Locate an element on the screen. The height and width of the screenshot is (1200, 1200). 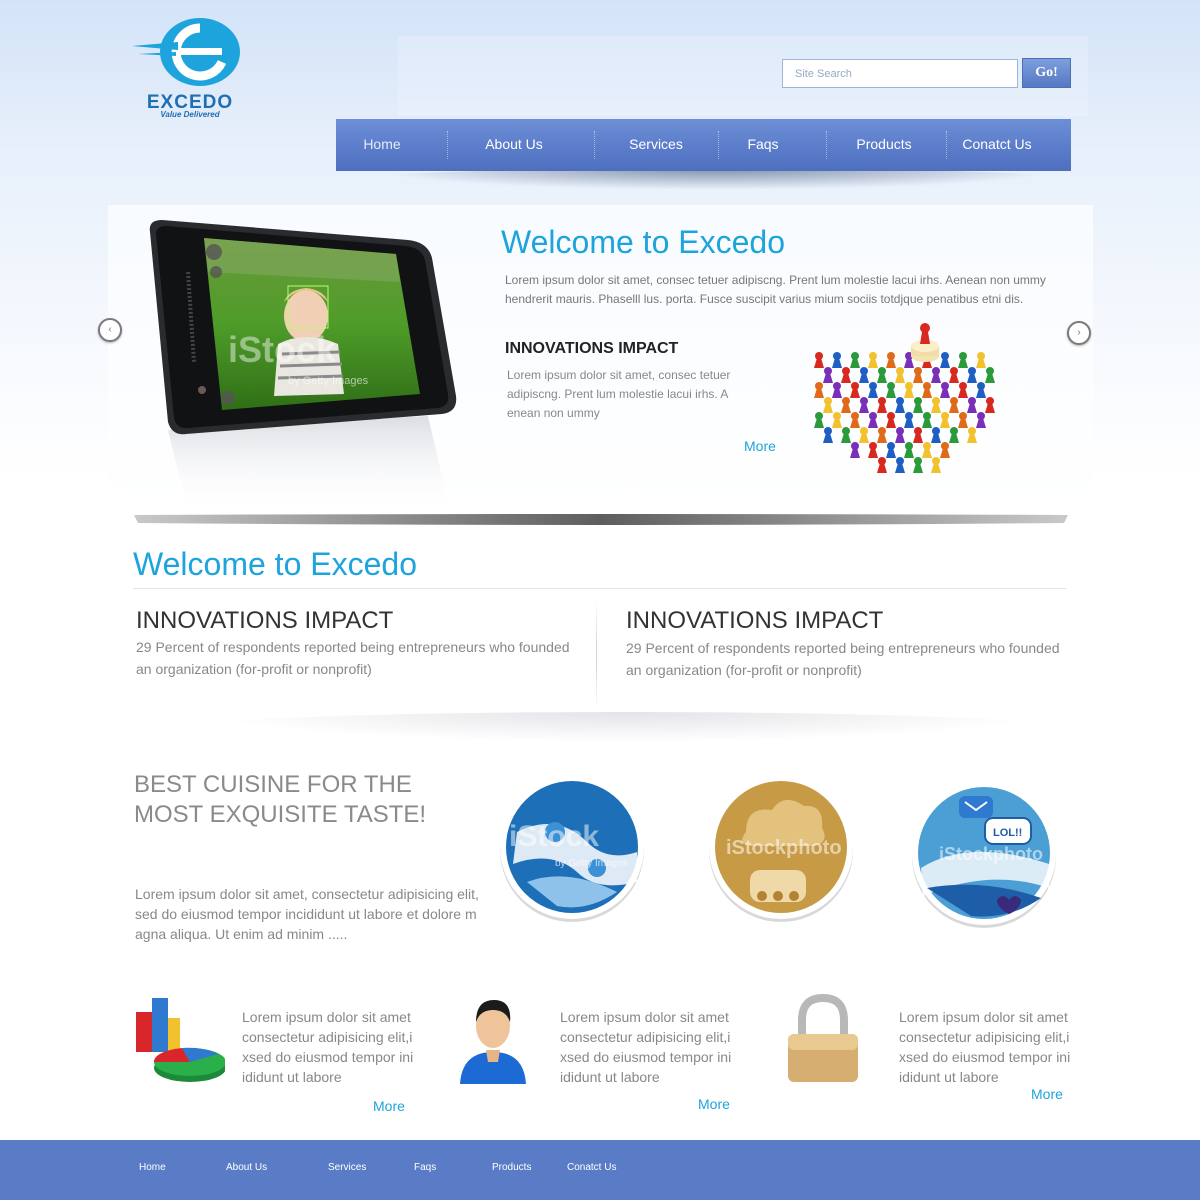
slider-prev-button: ‹ is located at coordinates (110, 330).